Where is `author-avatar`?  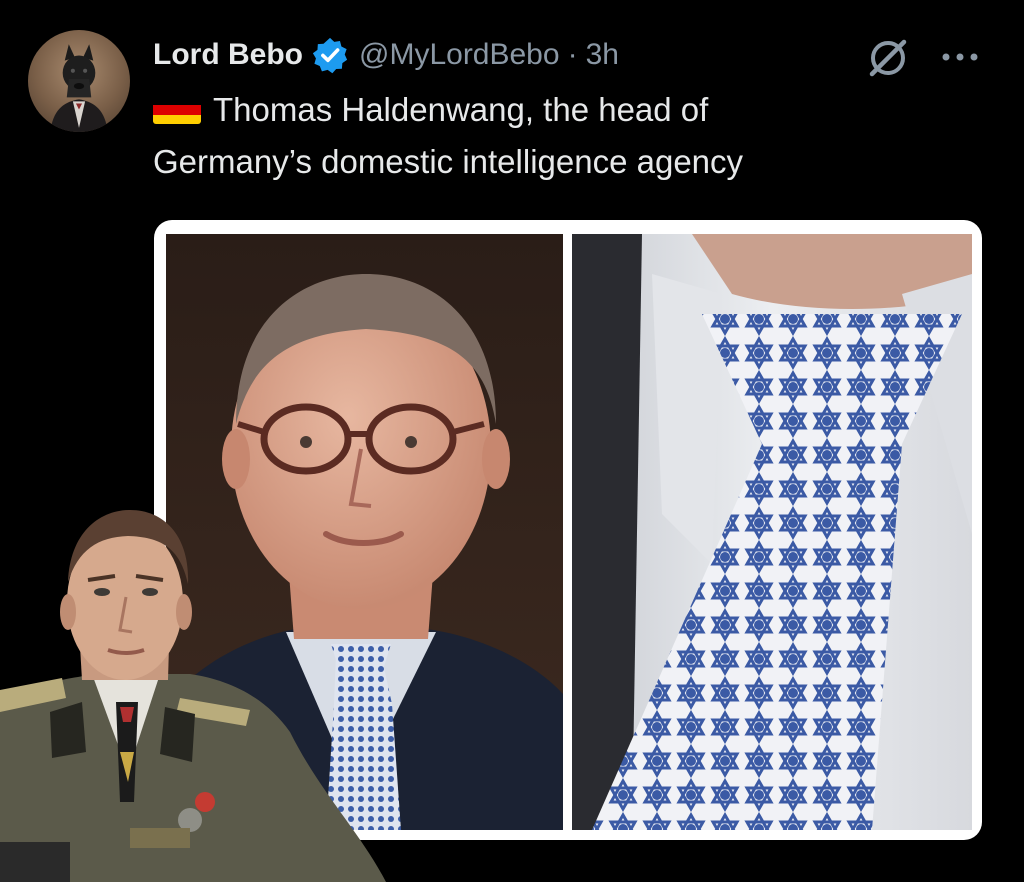
author-avatar is located at coordinates (79, 81).